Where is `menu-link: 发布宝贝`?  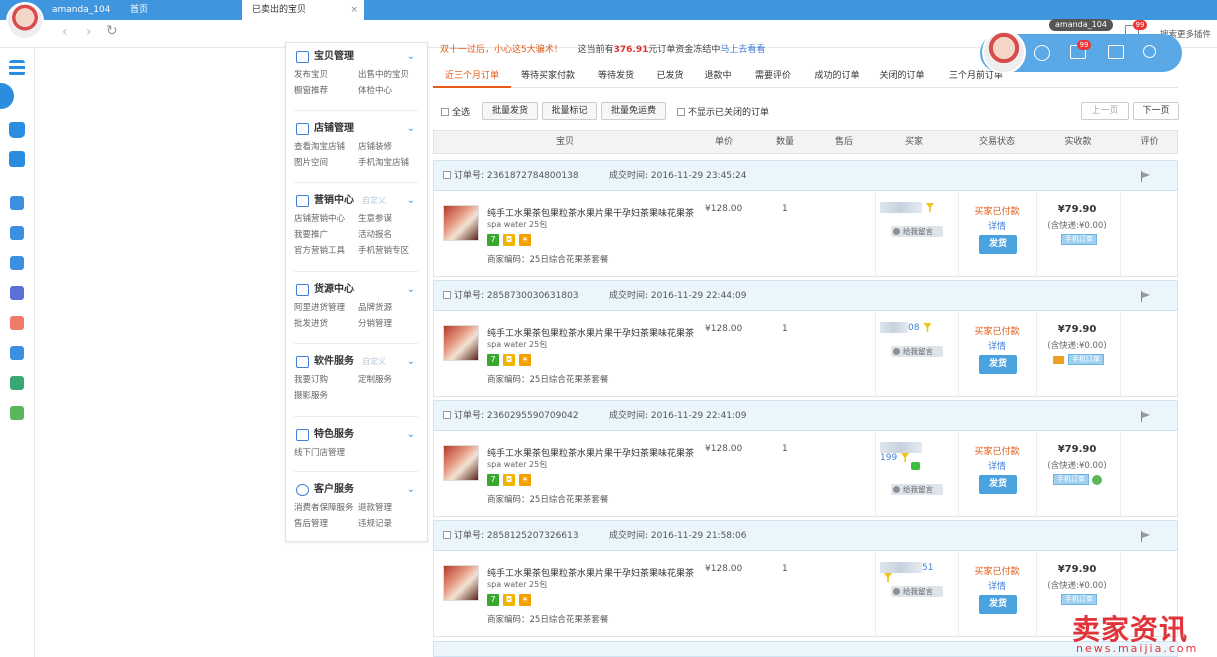 menu-link: 发布宝贝 is located at coordinates (326, 74).